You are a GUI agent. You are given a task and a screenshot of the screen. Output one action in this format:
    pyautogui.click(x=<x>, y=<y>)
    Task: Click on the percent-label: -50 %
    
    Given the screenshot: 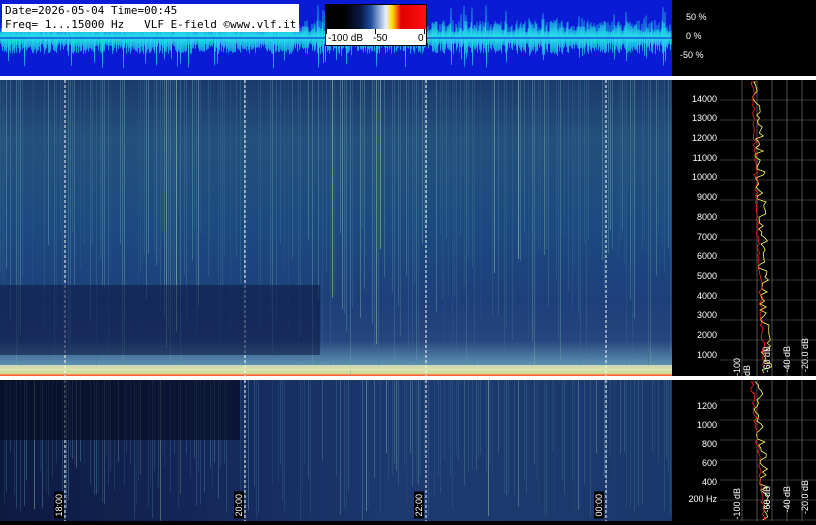 What is the action you would take?
    pyautogui.click(x=692, y=55)
    